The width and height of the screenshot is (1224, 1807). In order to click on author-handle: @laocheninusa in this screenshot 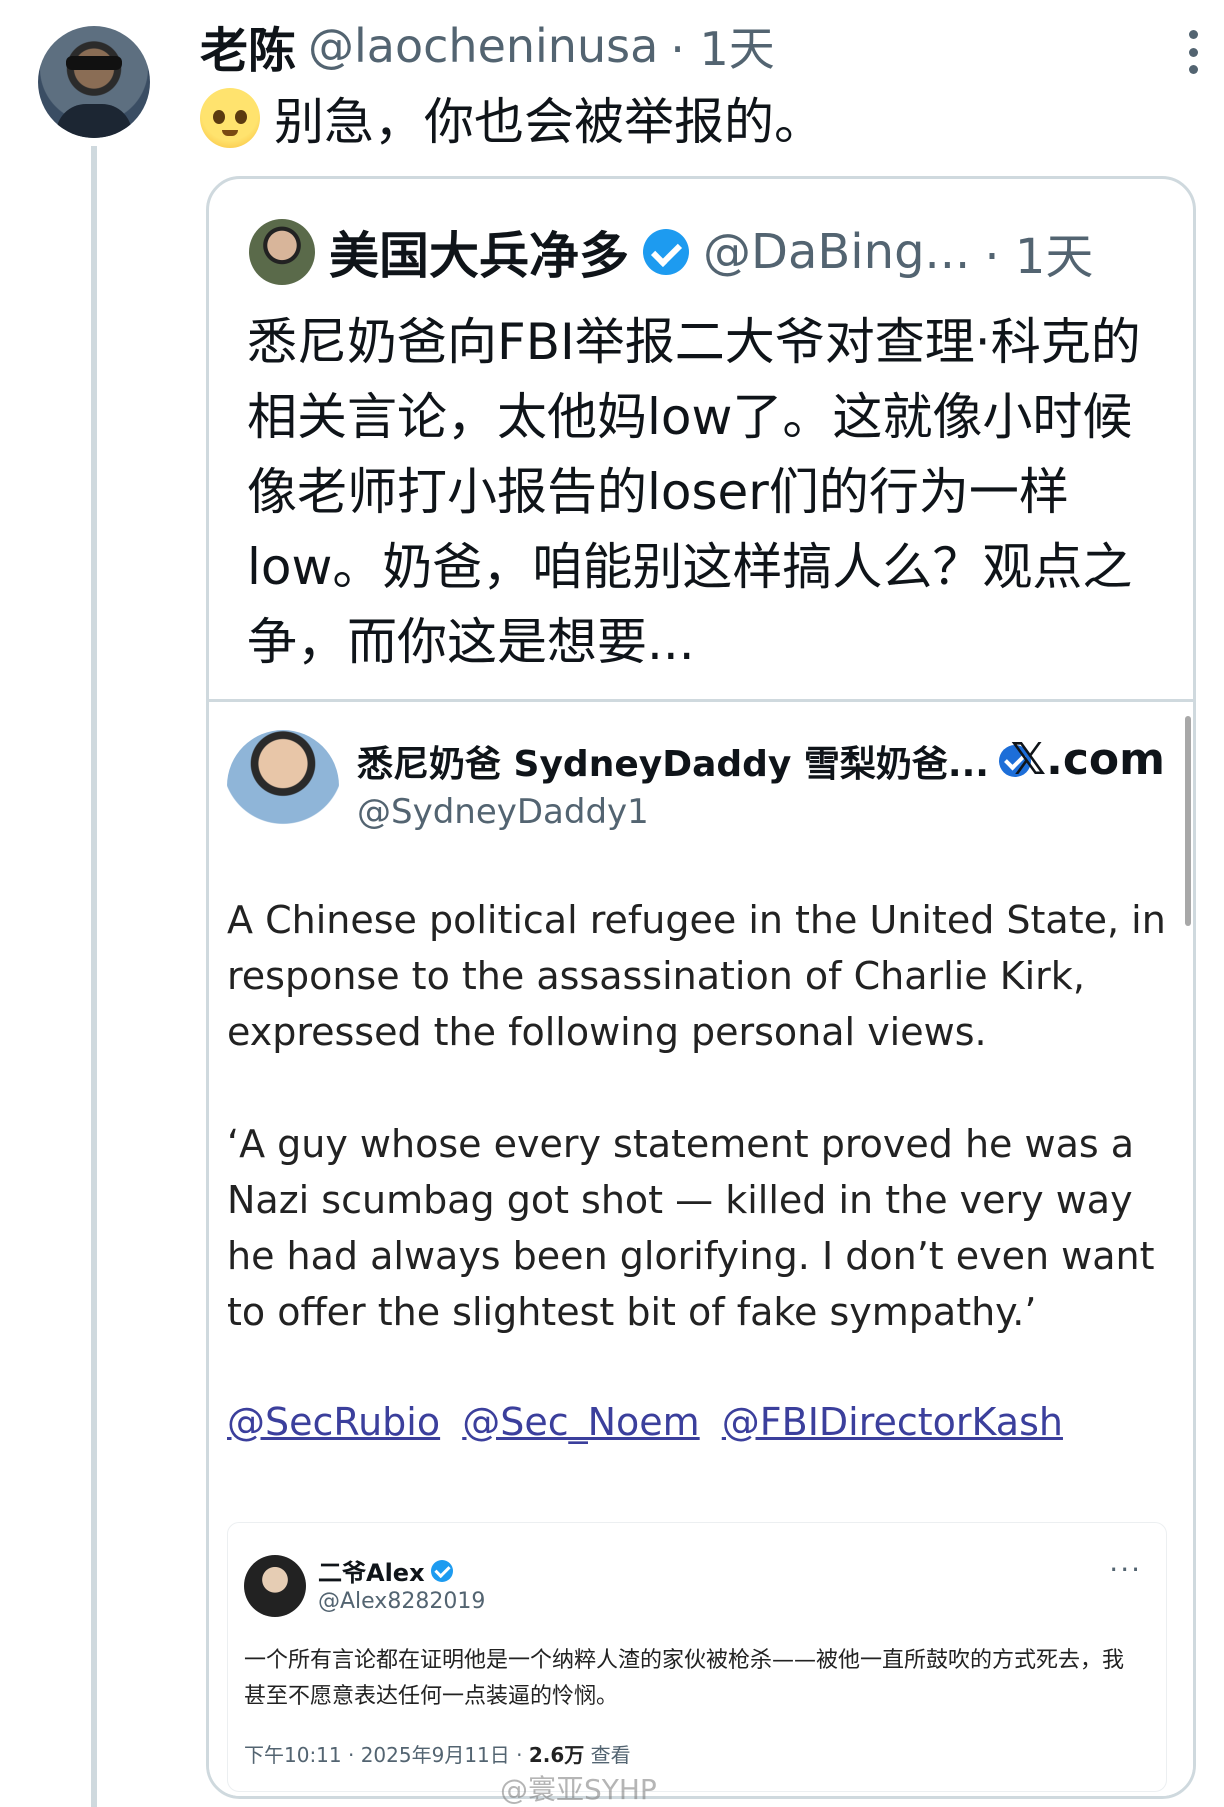, I will do `click(483, 46)`.